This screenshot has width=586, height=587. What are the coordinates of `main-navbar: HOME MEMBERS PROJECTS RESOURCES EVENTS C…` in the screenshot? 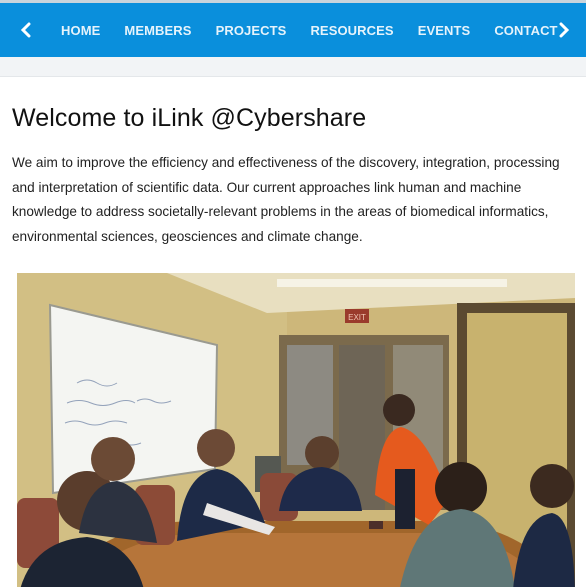 It's located at (293, 30).